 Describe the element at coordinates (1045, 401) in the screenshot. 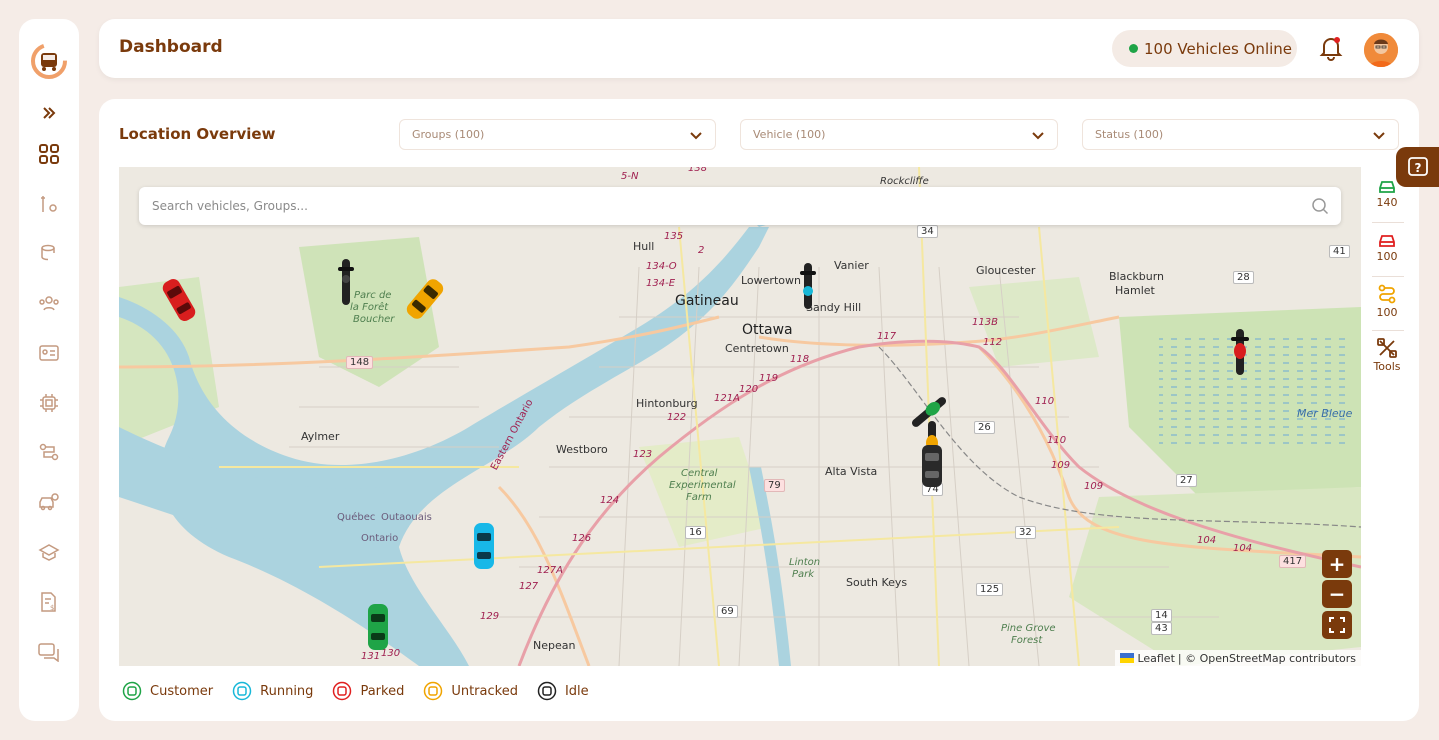

I see `route-label: 110` at that location.